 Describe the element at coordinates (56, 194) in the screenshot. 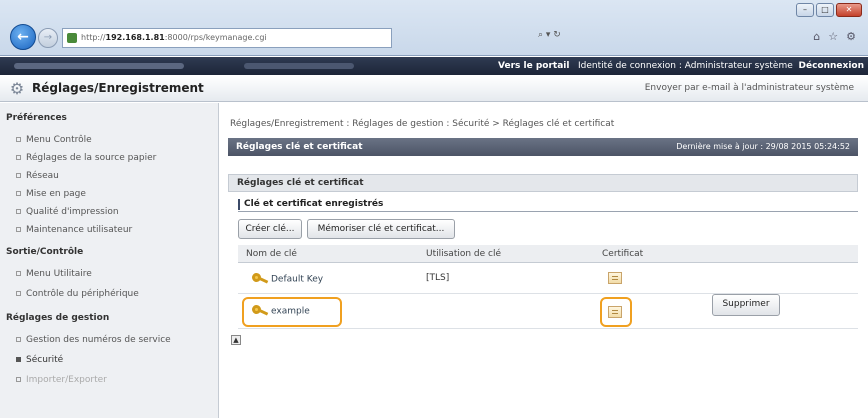

I see `sidebar-item-label: Mise en page` at that location.